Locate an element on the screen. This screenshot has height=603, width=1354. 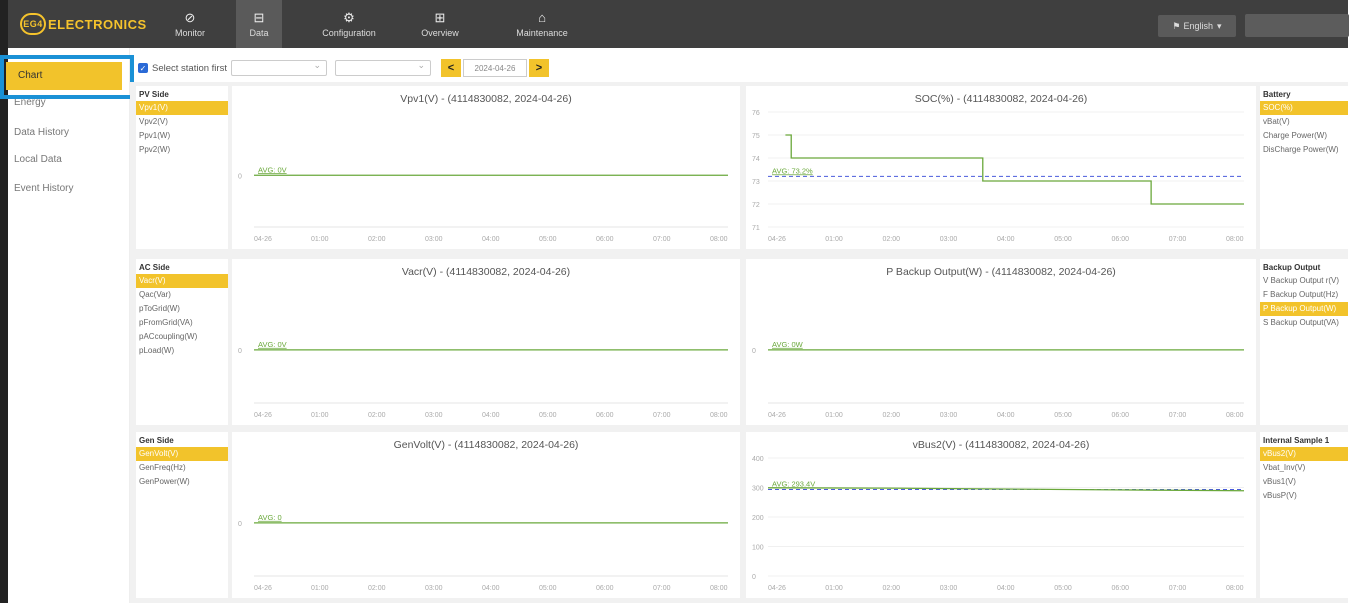
legend-item: pFromGrid(VA) is located at coordinates (182, 323).